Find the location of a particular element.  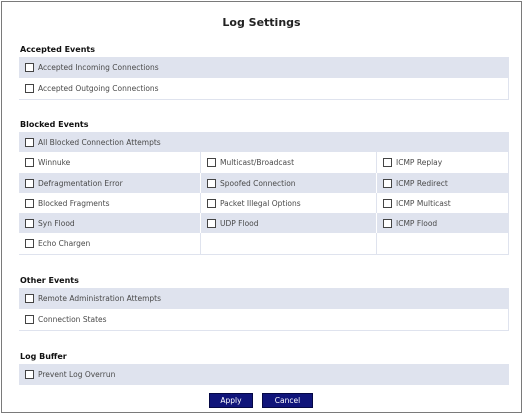

accepted-incoming-checkbox is located at coordinates (29, 67).